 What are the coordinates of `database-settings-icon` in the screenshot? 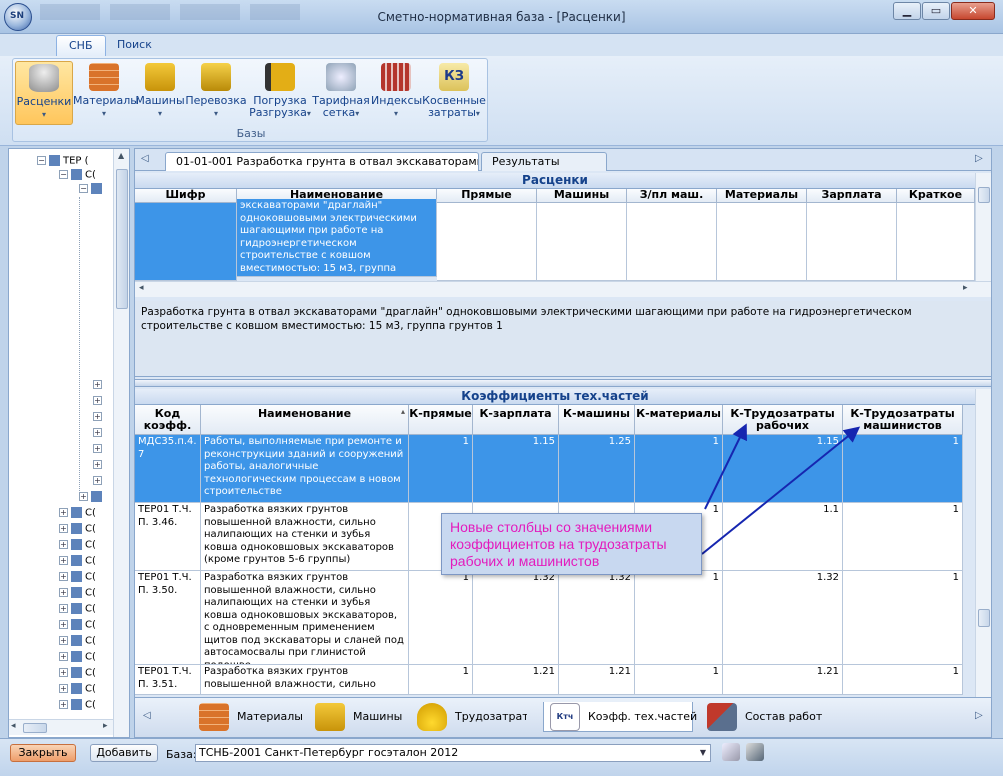 It's located at (755, 752).